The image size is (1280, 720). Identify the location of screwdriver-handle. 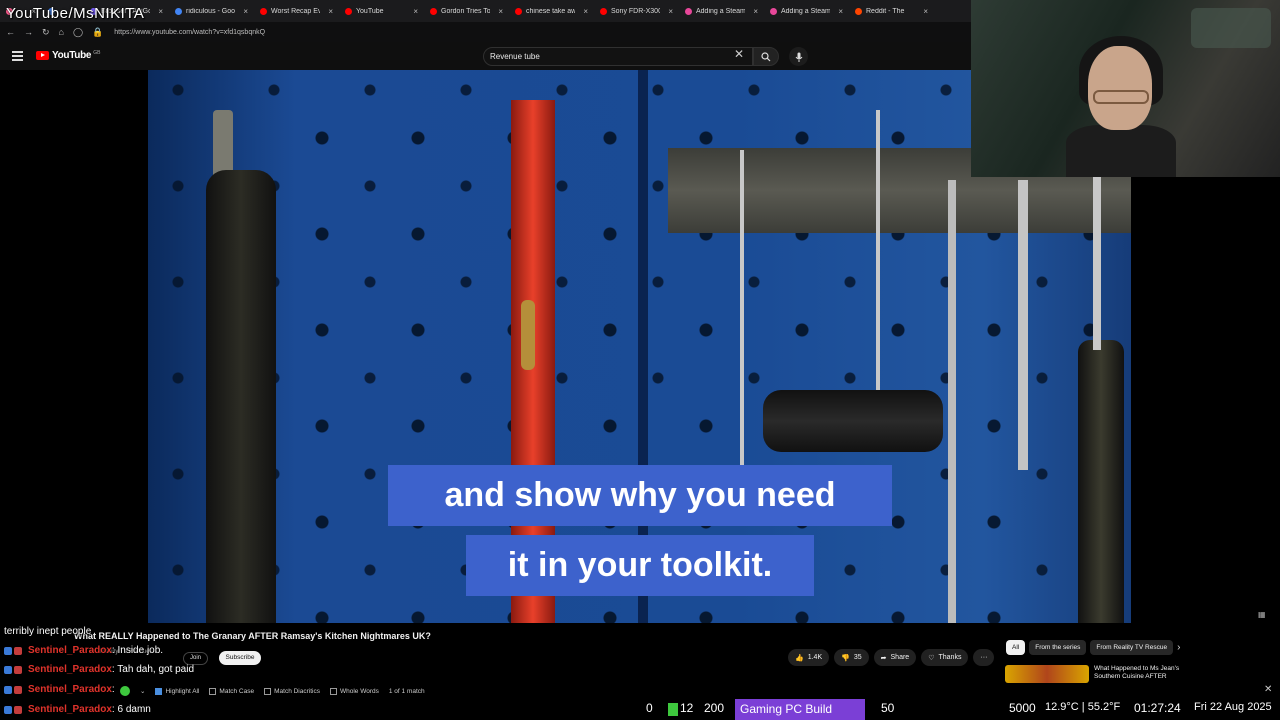
(1101, 481).